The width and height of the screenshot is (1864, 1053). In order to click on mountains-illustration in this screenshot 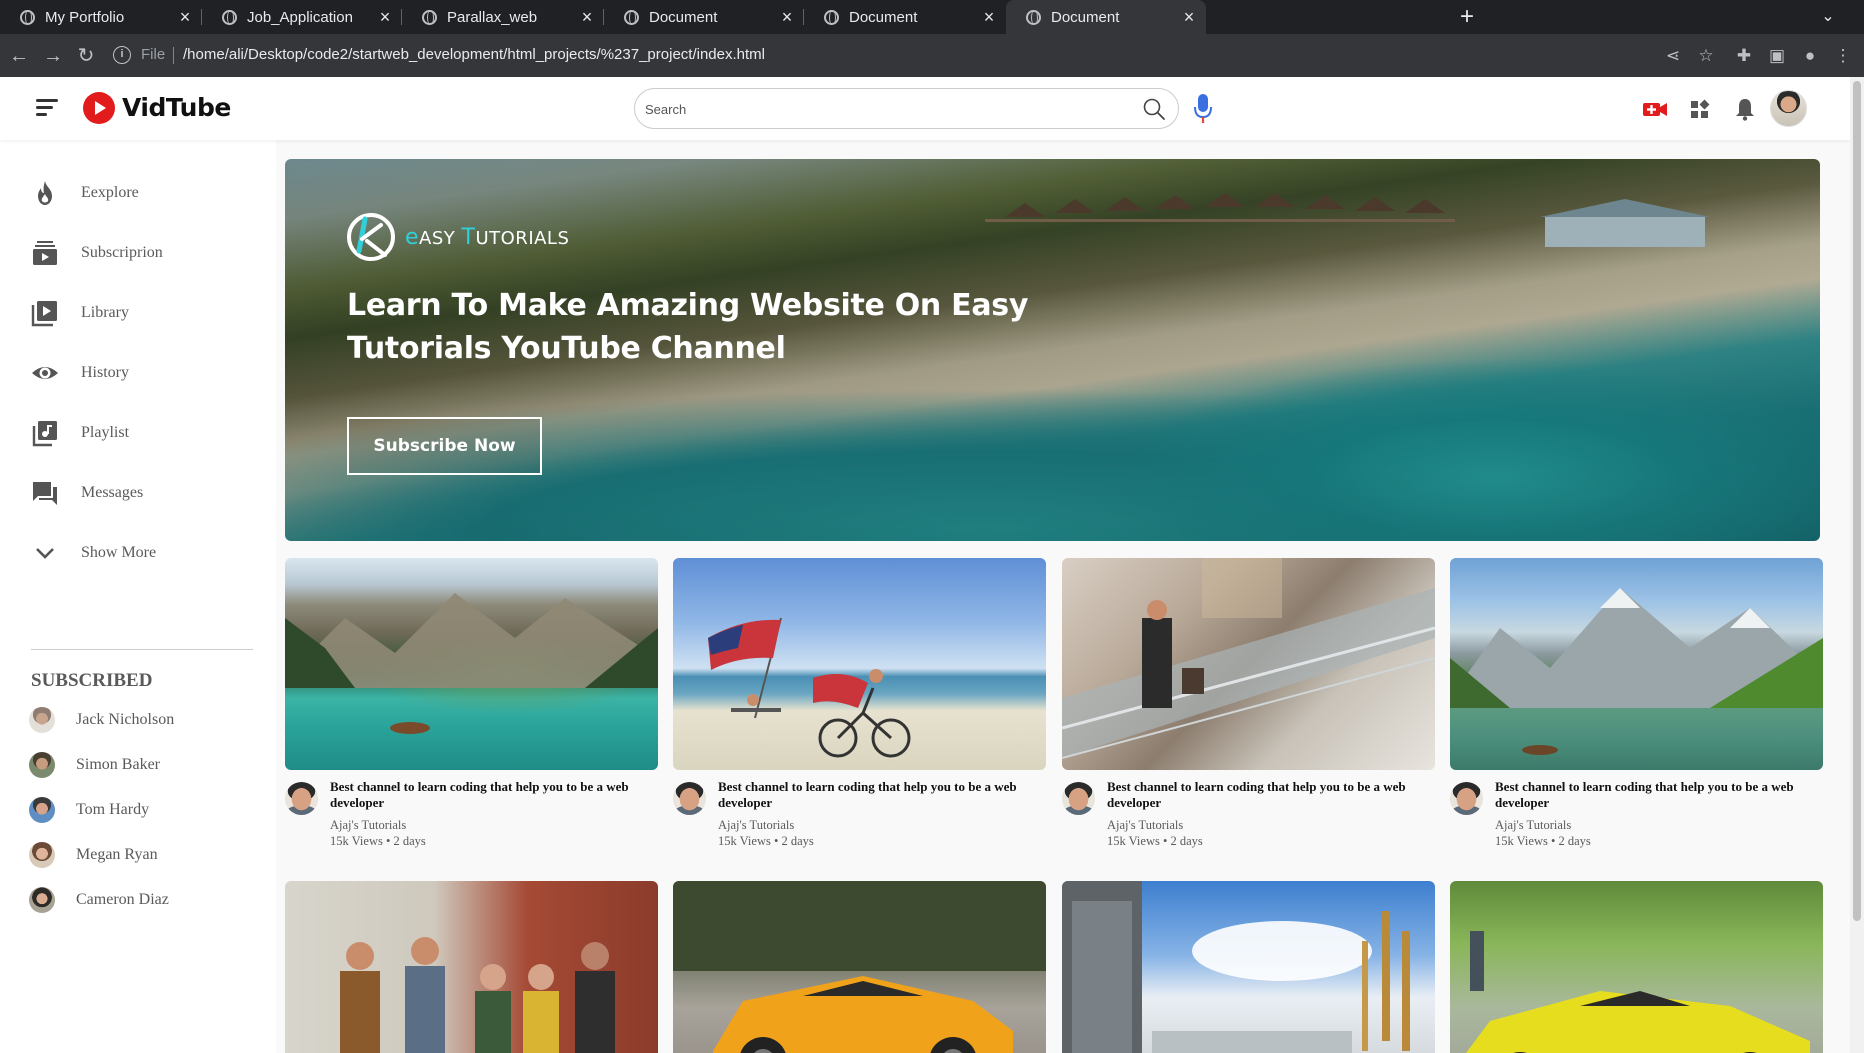, I will do `click(471, 663)`.